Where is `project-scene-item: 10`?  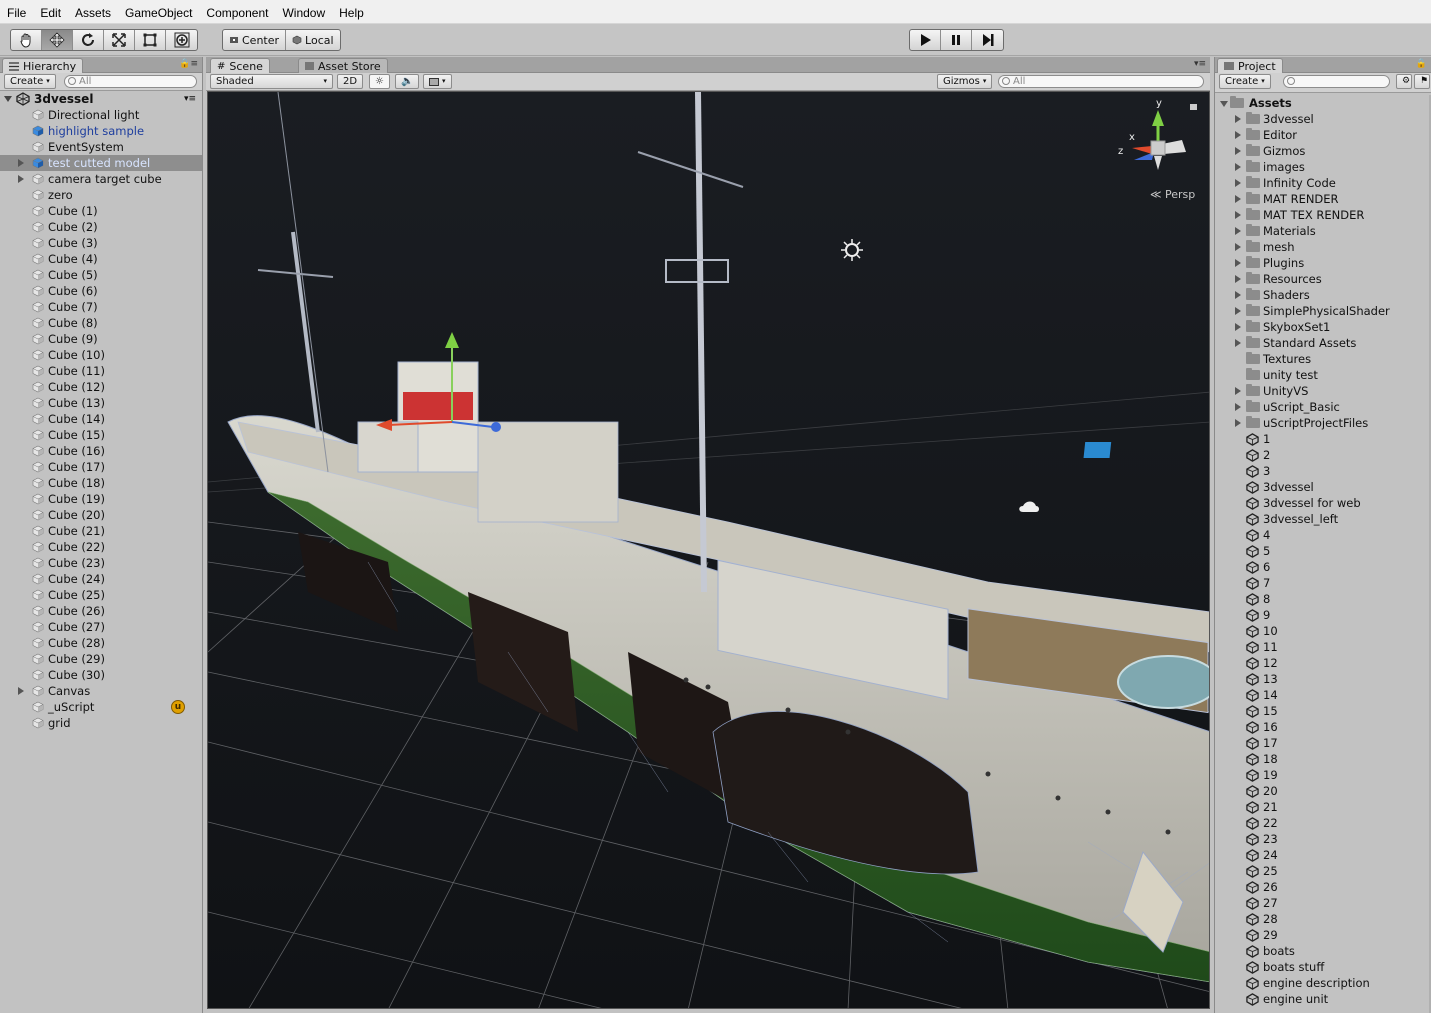
project-scene-item: 10 is located at coordinates (1322, 631).